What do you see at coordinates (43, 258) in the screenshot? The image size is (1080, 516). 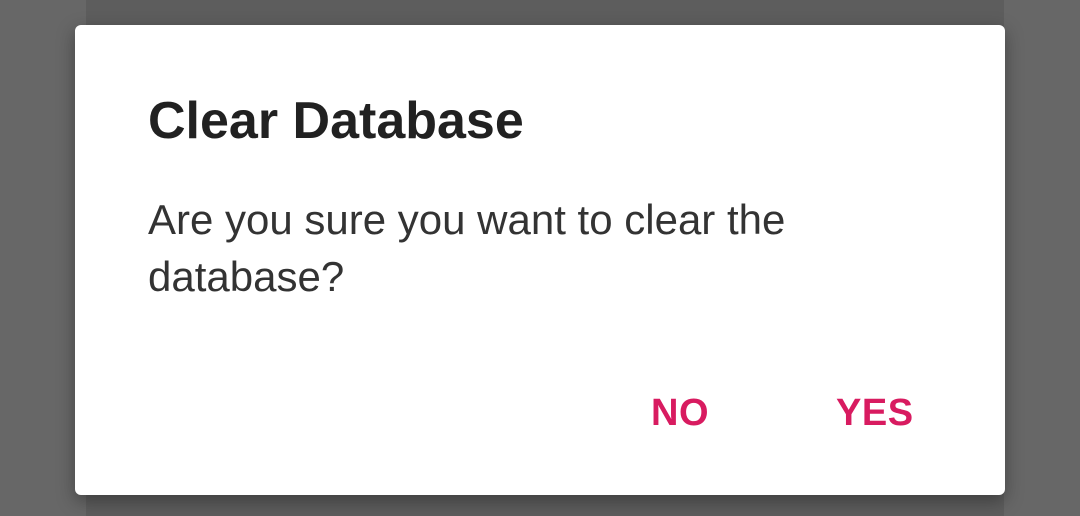 I see `background-edge-left` at bounding box center [43, 258].